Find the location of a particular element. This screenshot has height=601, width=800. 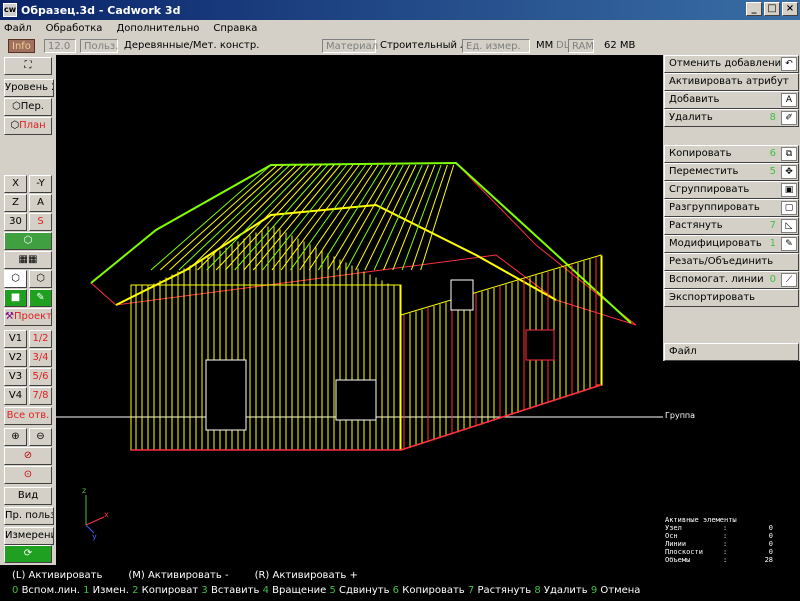

shortcut-key: 5 is located at coordinates (332, 590).